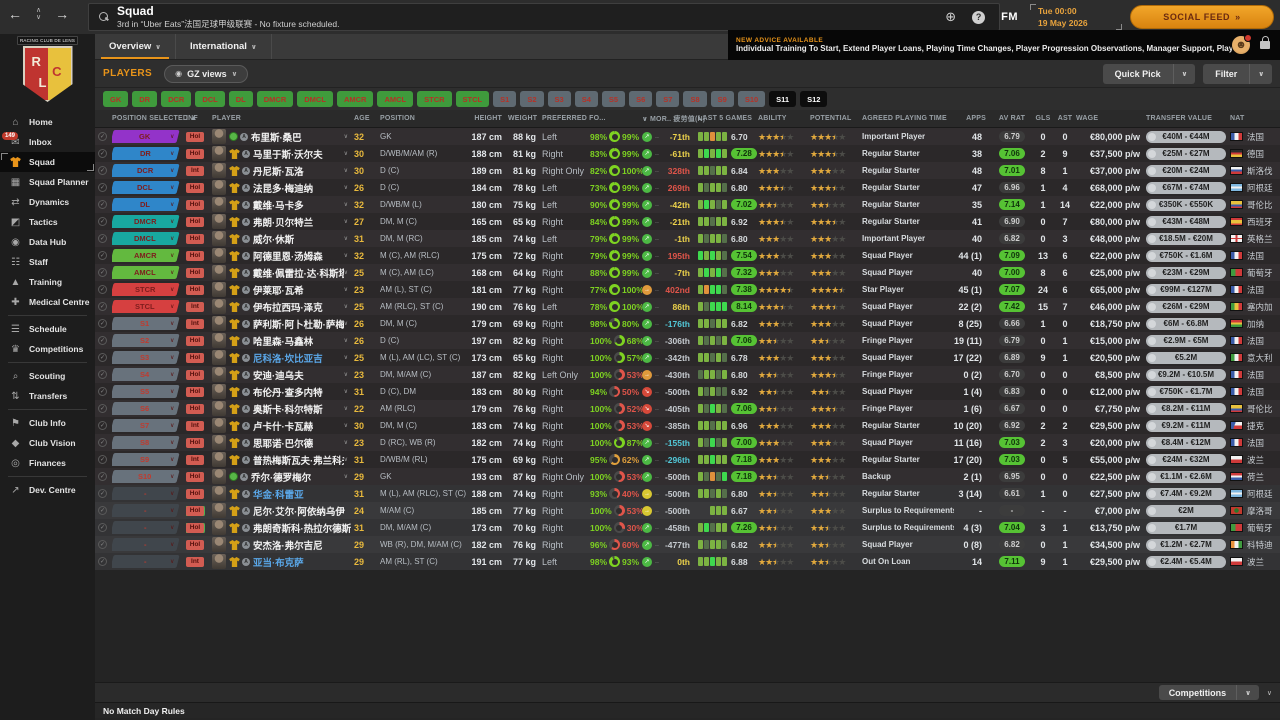  What do you see at coordinates (1186, 442) in the screenshot?
I see `transfer-value: €8.4M - €12M` at bounding box center [1186, 442].